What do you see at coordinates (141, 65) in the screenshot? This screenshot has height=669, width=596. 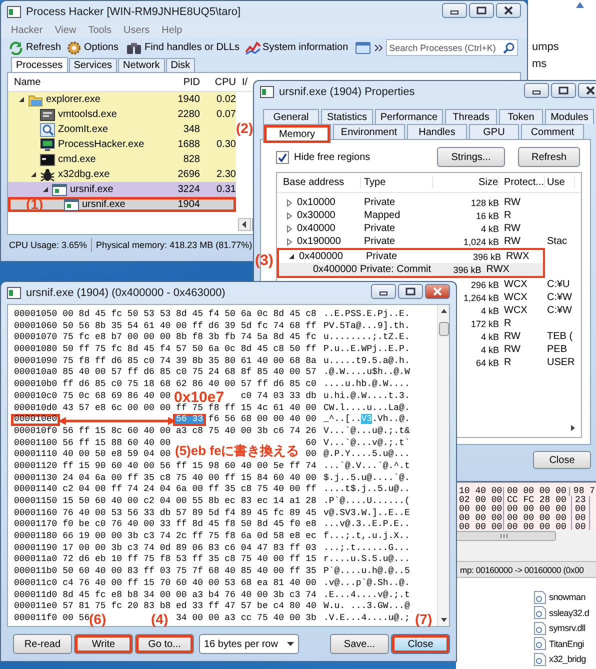 I see `tab: Network` at bounding box center [141, 65].